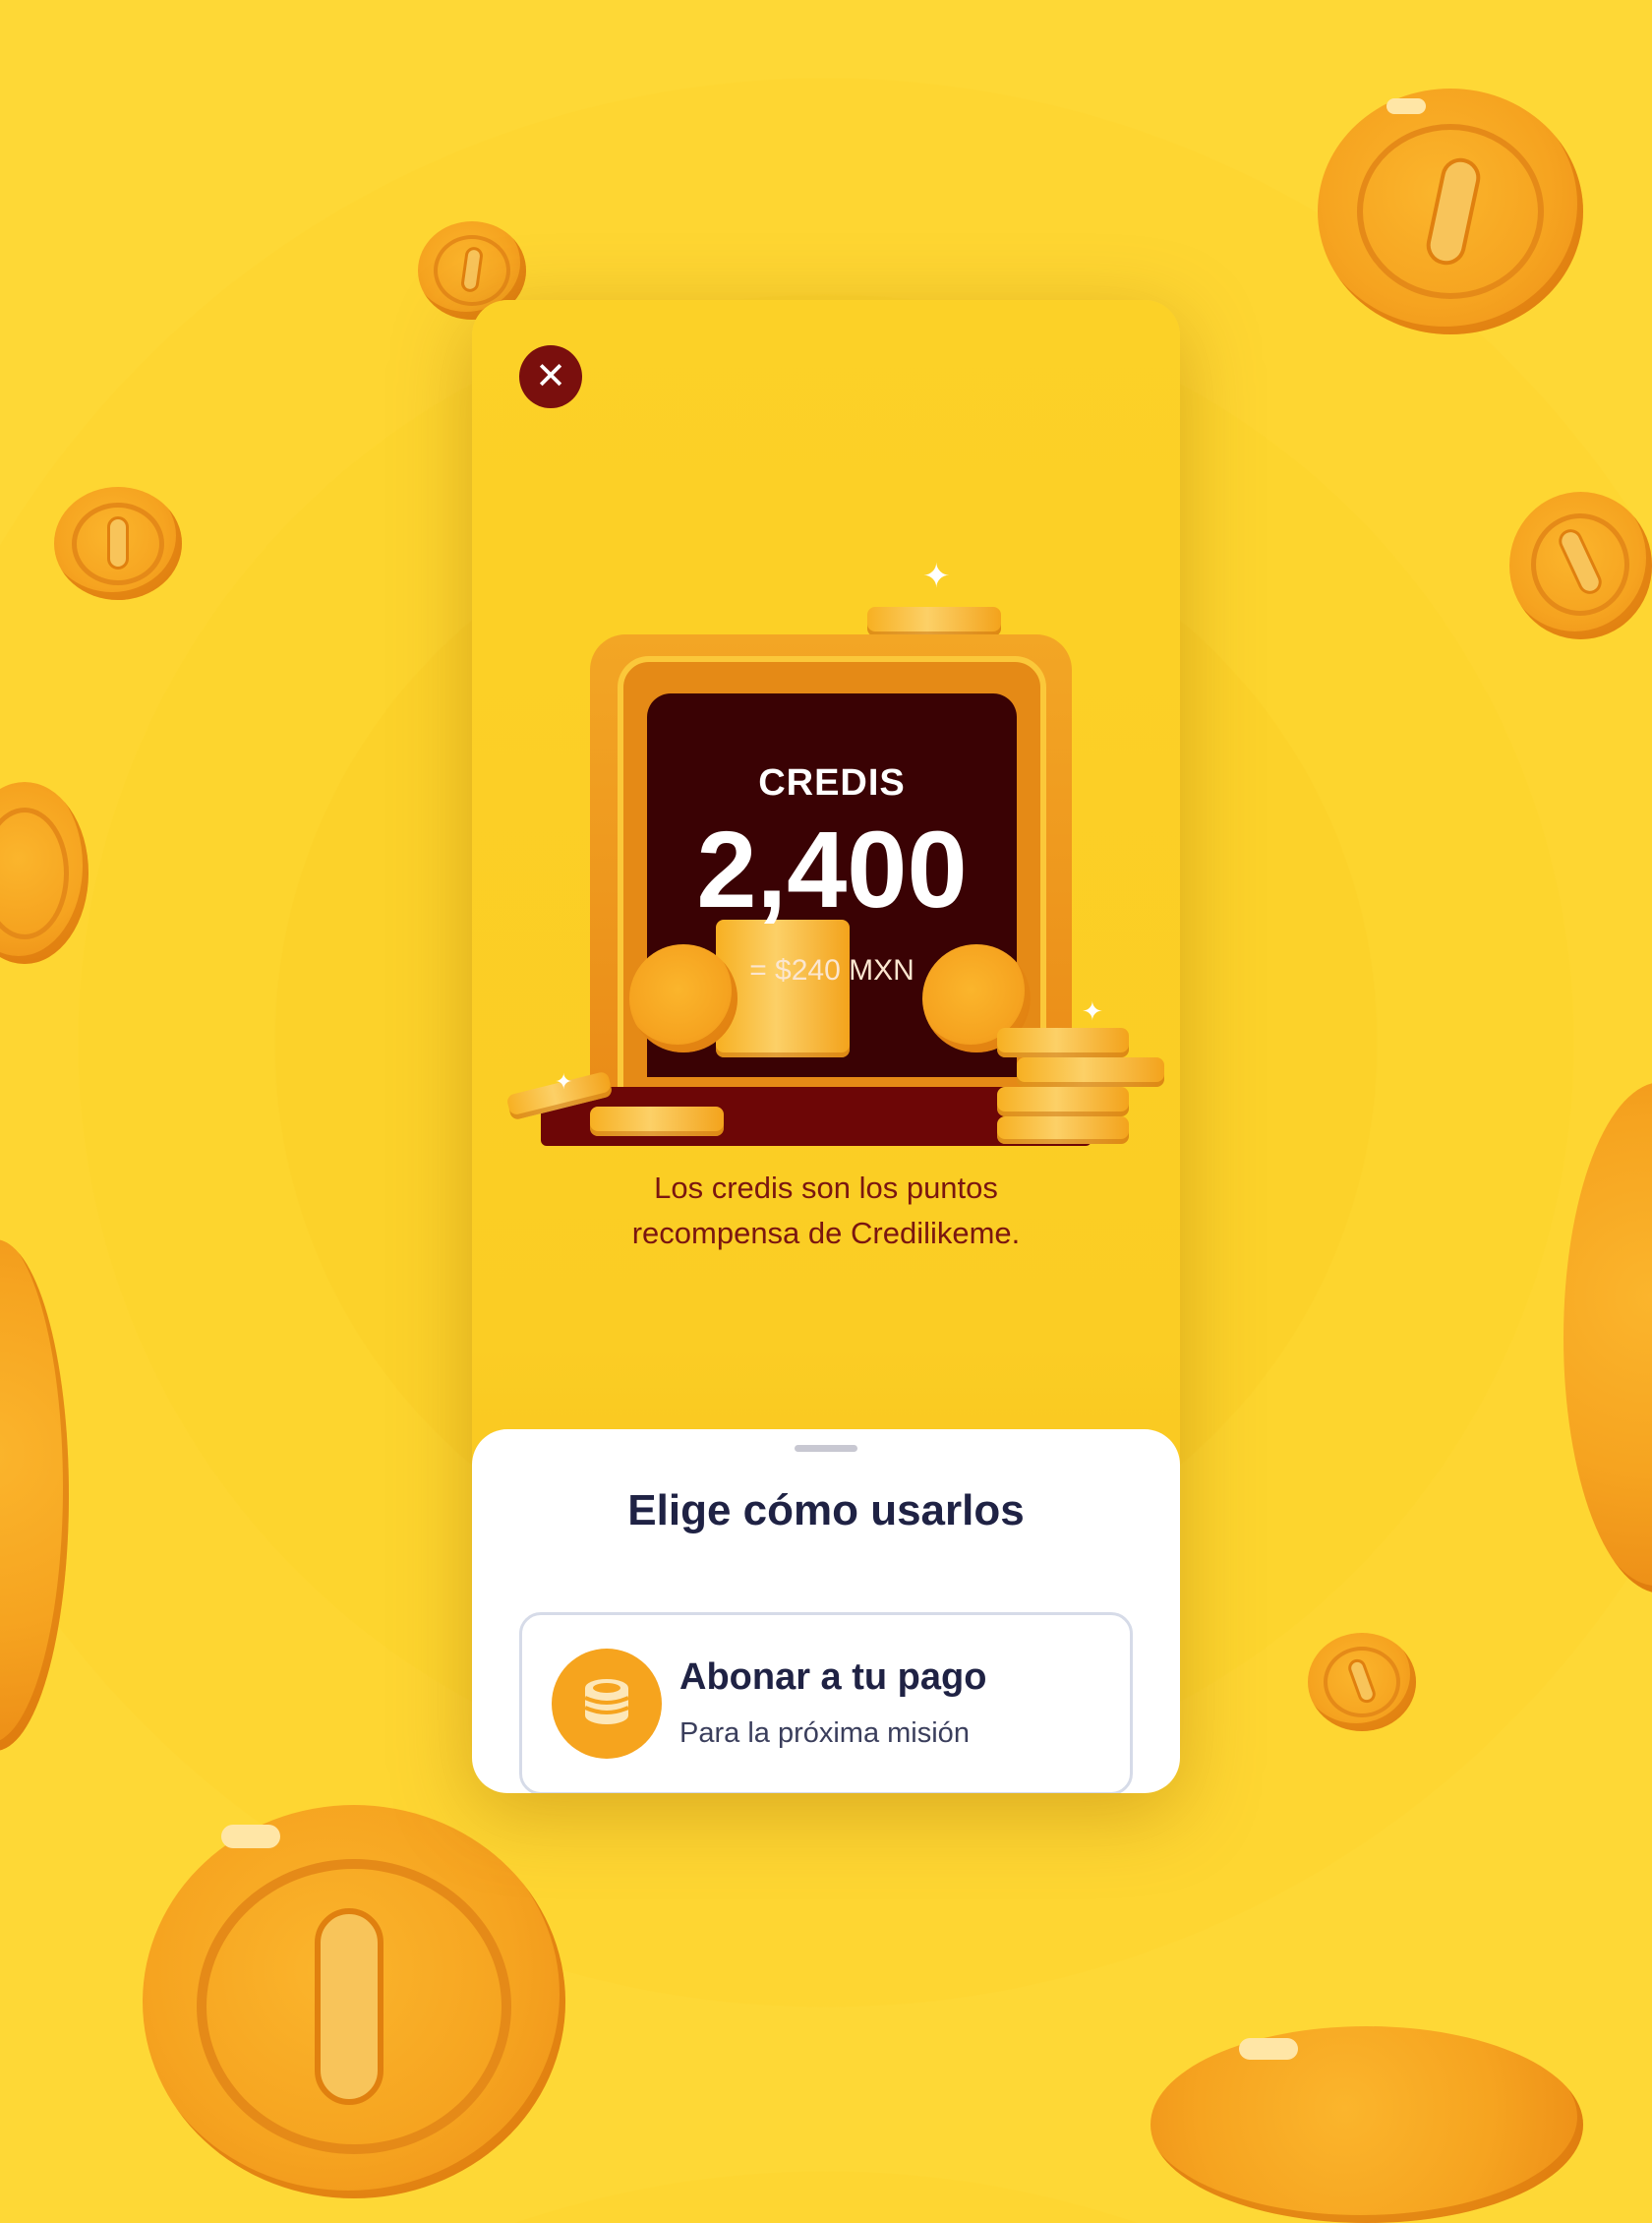  Describe the element at coordinates (607, 1704) in the screenshot. I see `coin-stack-icon` at that location.